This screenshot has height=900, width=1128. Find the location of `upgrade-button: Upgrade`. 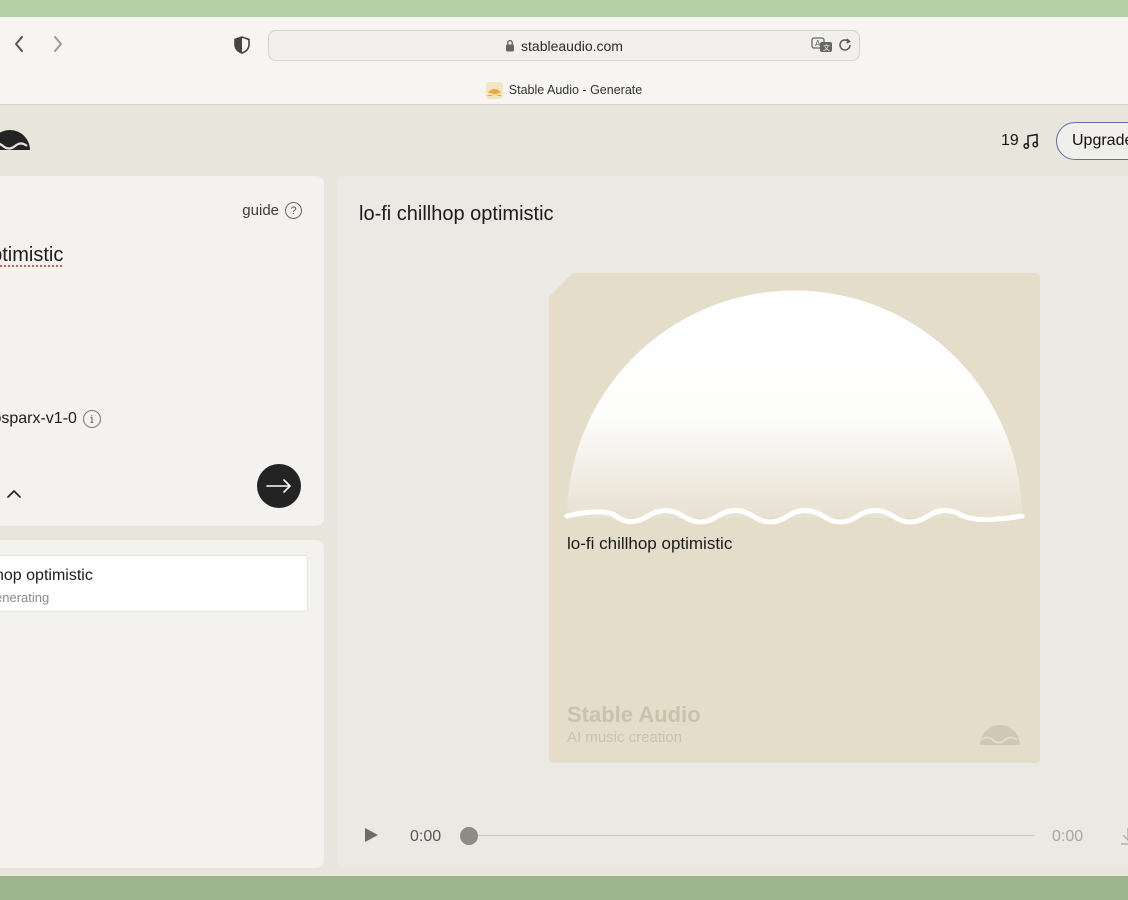

upgrade-button: Upgrade is located at coordinates (1092, 141).